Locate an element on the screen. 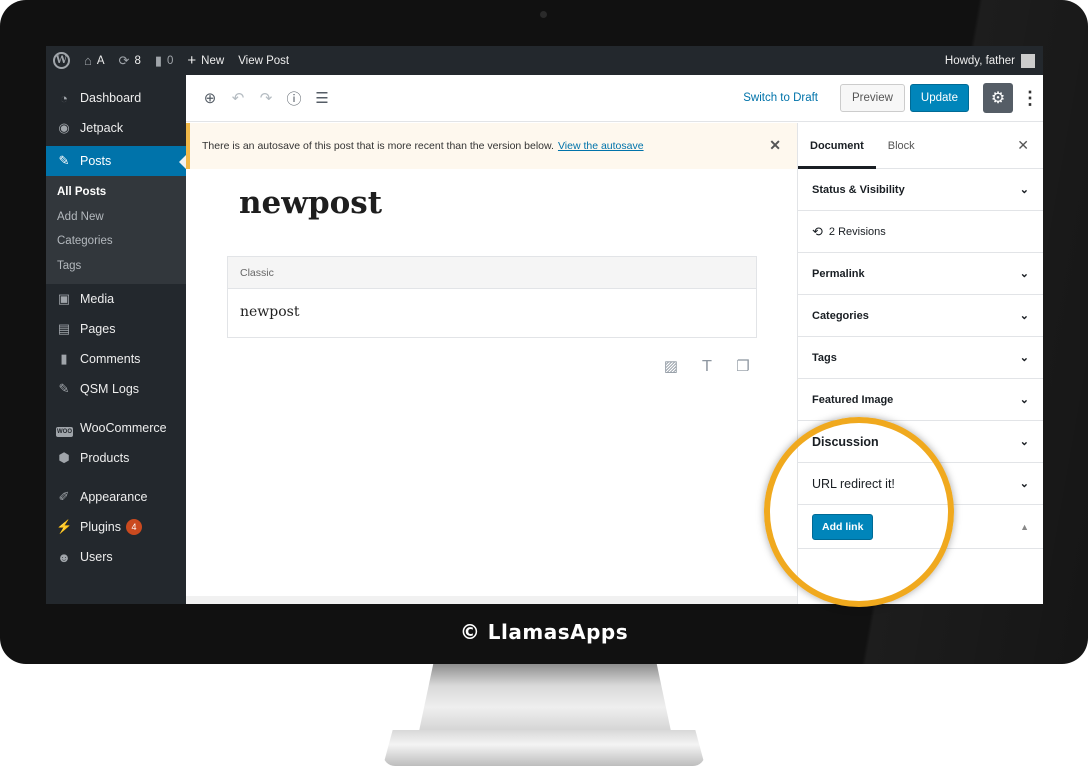 This screenshot has width=1088, height=782. preview-button: Preview is located at coordinates (872, 98).